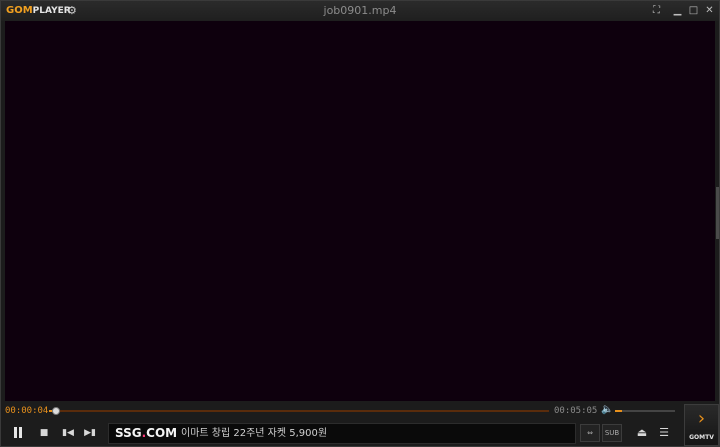 Image resolution: width=720 pixels, height=447 pixels. I want to click on skip-forward-icon: ▶▮, so click(90, 433).